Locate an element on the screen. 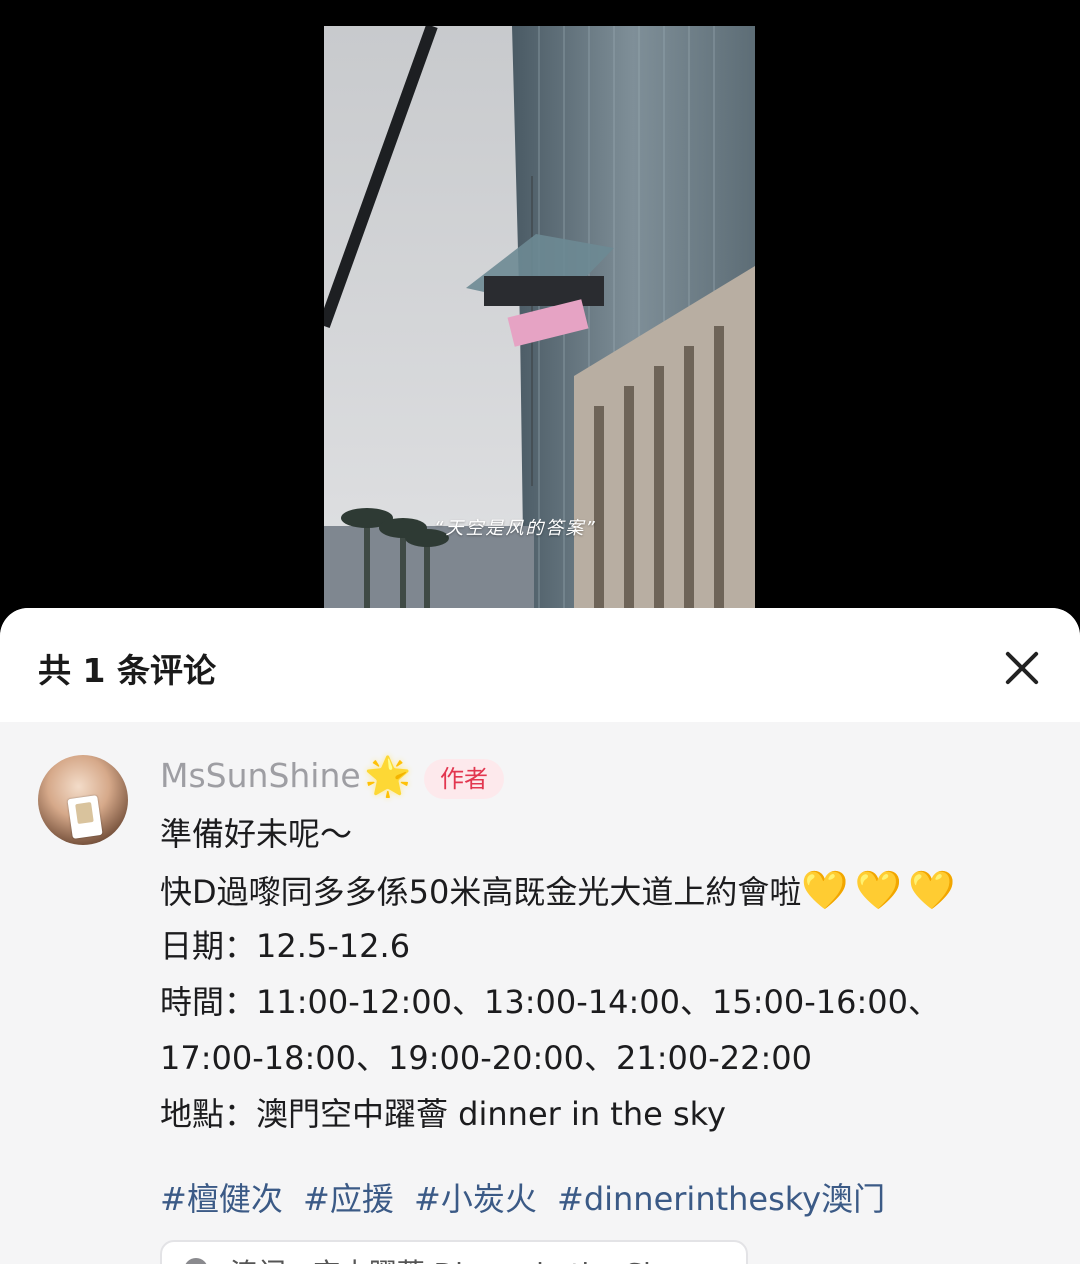 This screenshot has width=1080, height=1264. close-icon is located at coordinates (1022, 668).